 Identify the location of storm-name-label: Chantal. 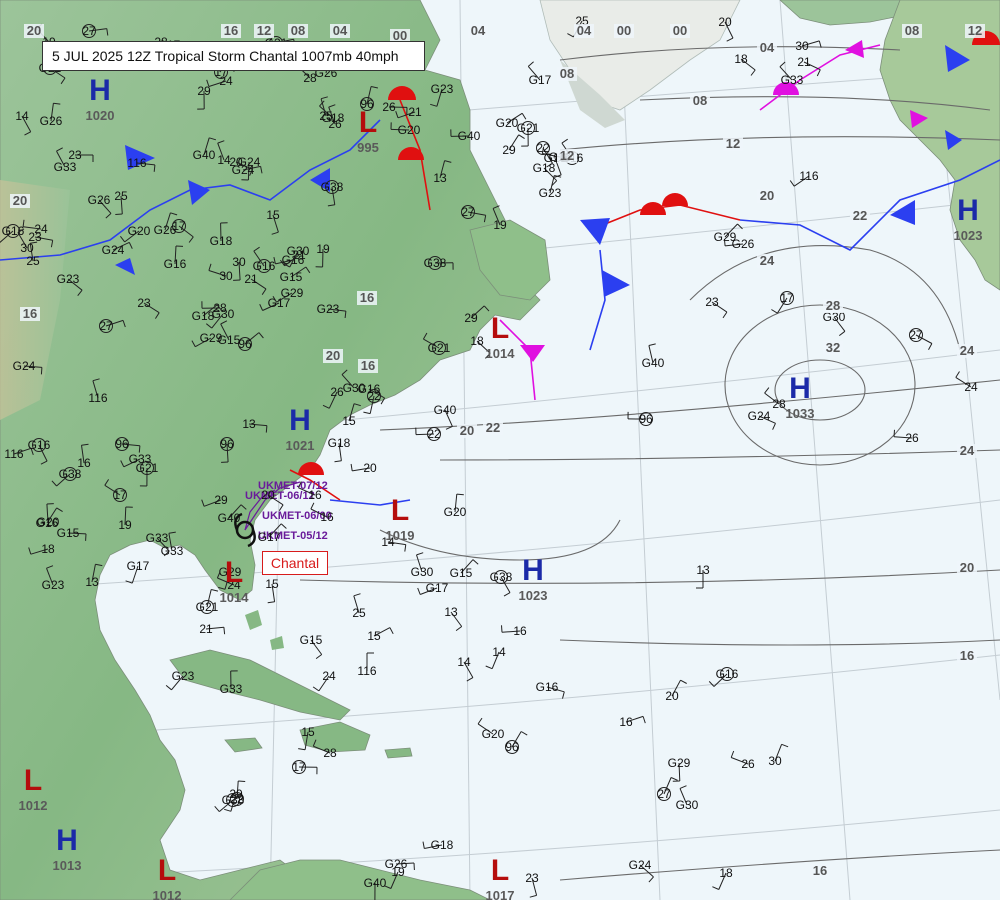
(295, 563).